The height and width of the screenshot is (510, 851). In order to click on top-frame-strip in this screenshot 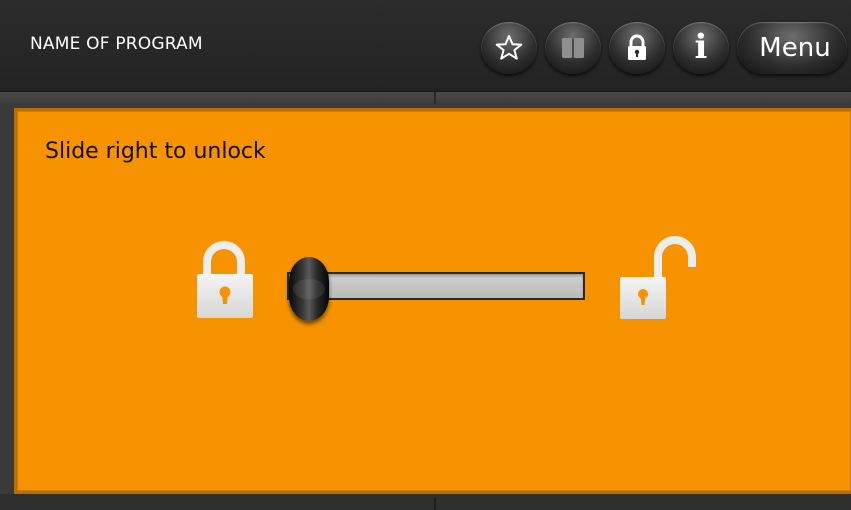, I will do `click(425, 98)`.